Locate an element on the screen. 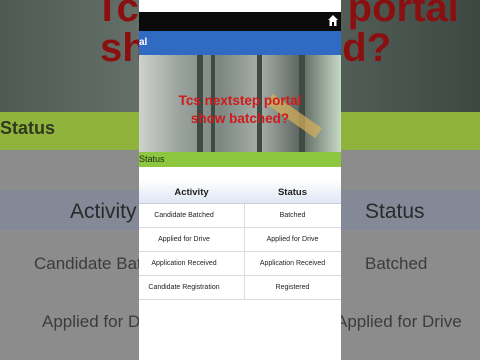  cell-status: Application Received is located at coordinates (292, 263).